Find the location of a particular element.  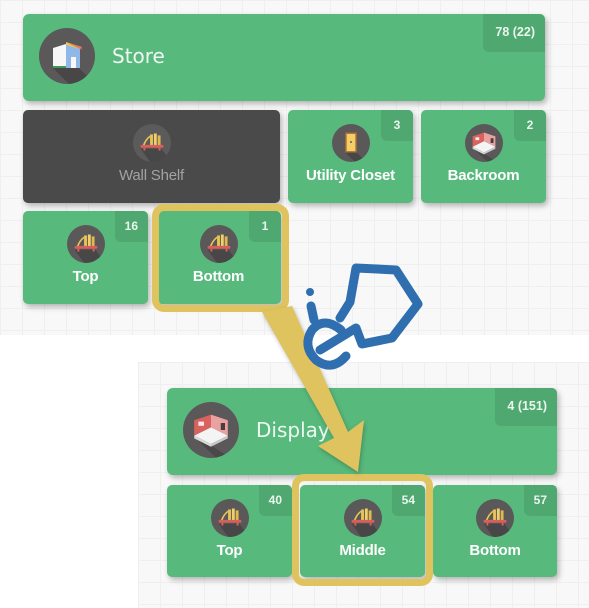

location-header-display: Display 4 (151) is located at coordinates (362, 431).